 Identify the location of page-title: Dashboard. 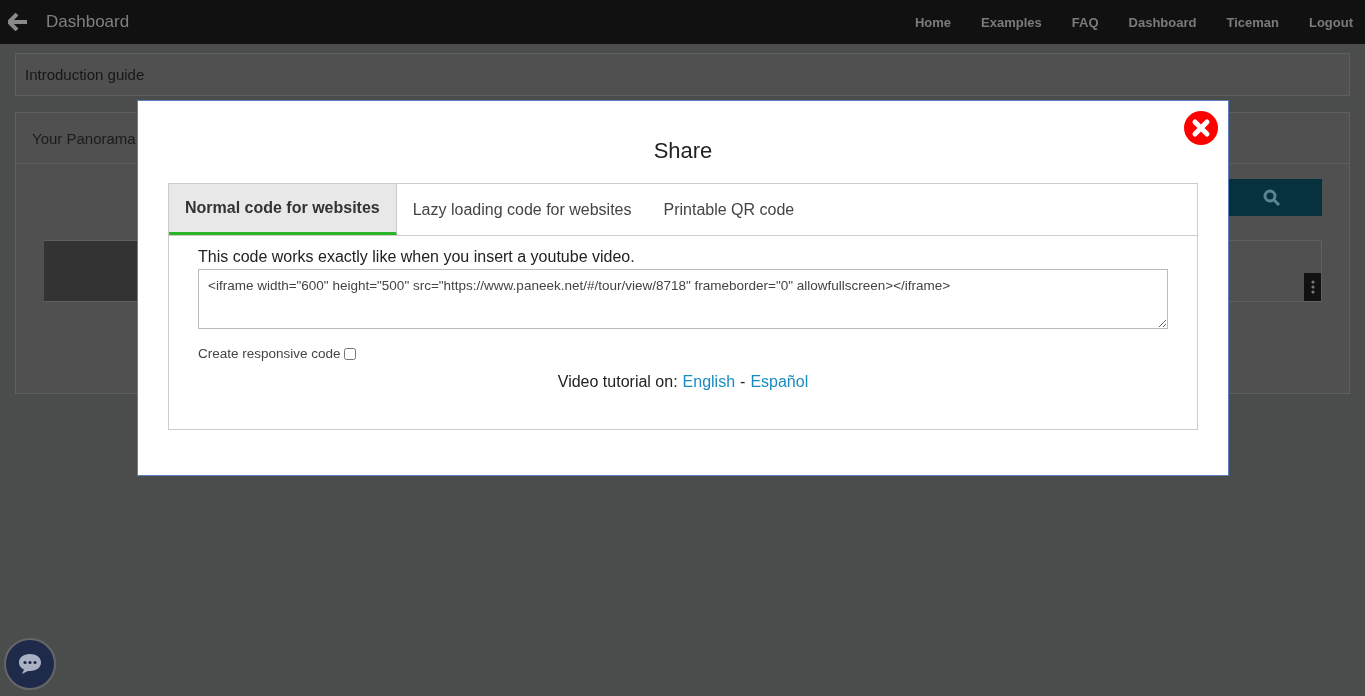
(88, 22).